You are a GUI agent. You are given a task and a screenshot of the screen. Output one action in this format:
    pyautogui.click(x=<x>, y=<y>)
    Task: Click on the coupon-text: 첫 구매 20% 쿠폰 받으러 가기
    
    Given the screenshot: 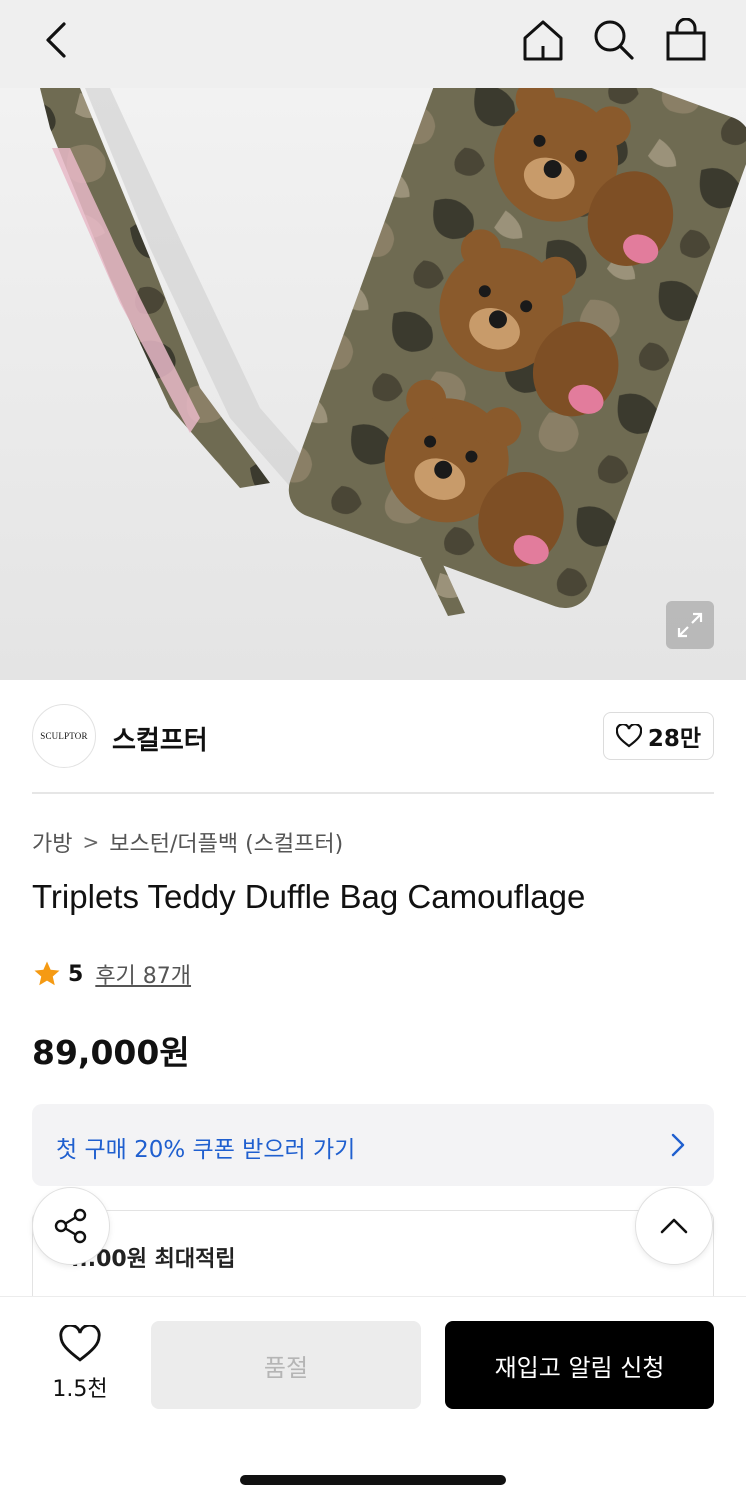 What is the action you would take?
    pyautogui.click(x=206, y=1150)
    